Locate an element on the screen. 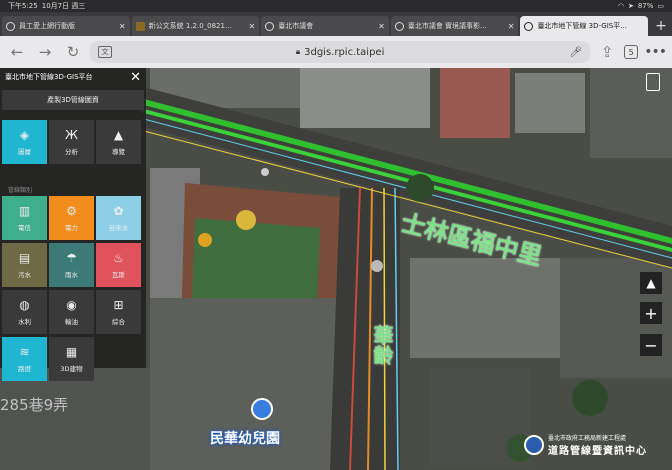 This screenshot has height=470, width=672. status-time: 下午5:25 is located at coordinates (23, 6).